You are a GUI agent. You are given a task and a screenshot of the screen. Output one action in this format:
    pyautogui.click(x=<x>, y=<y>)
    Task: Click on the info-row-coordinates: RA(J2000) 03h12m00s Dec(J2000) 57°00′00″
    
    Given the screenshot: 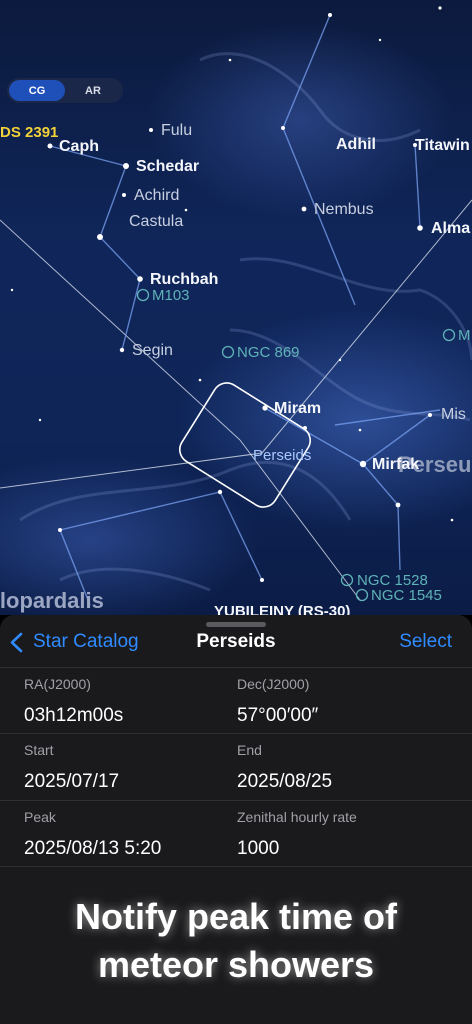 What is the action you would take?
    pyautogui.click(x=236, y=700)
    